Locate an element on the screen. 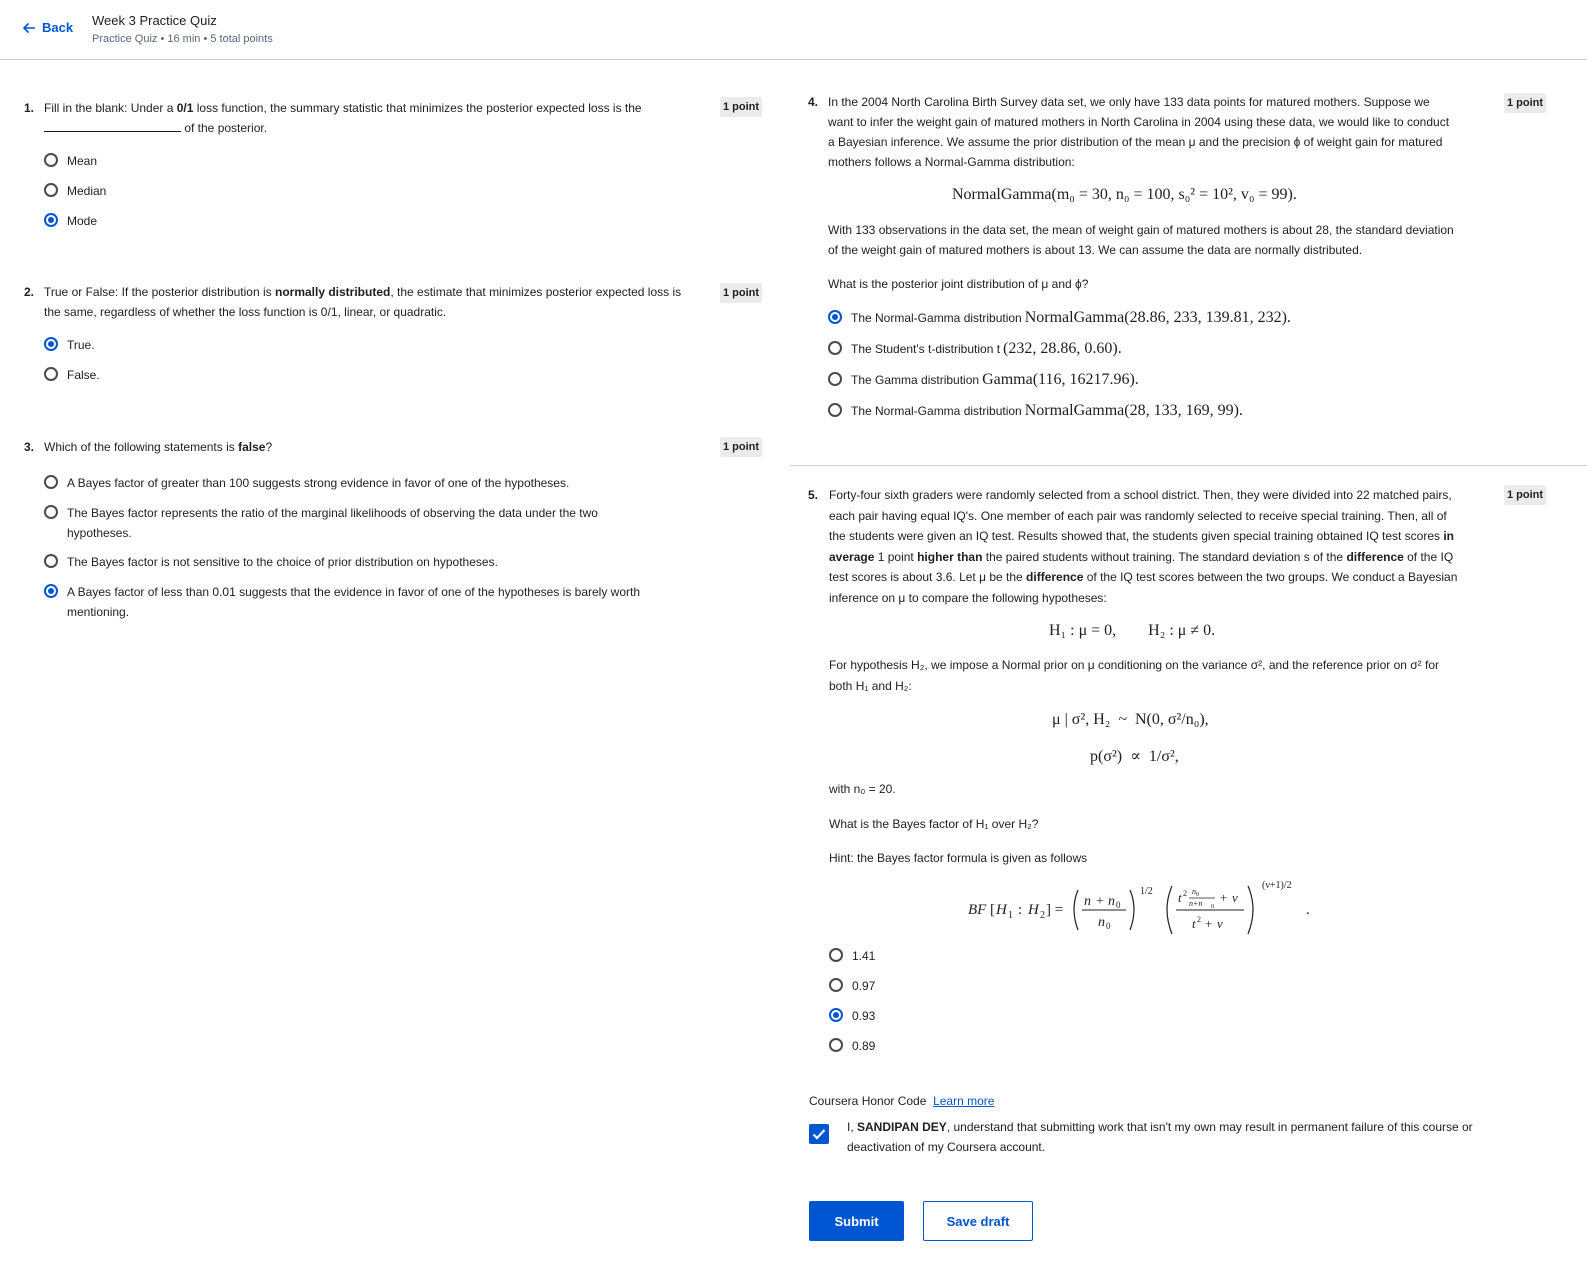 The height and width of the screenshot is (1268, 1587). arrow-left-icon is located at coordinates (28, 27).